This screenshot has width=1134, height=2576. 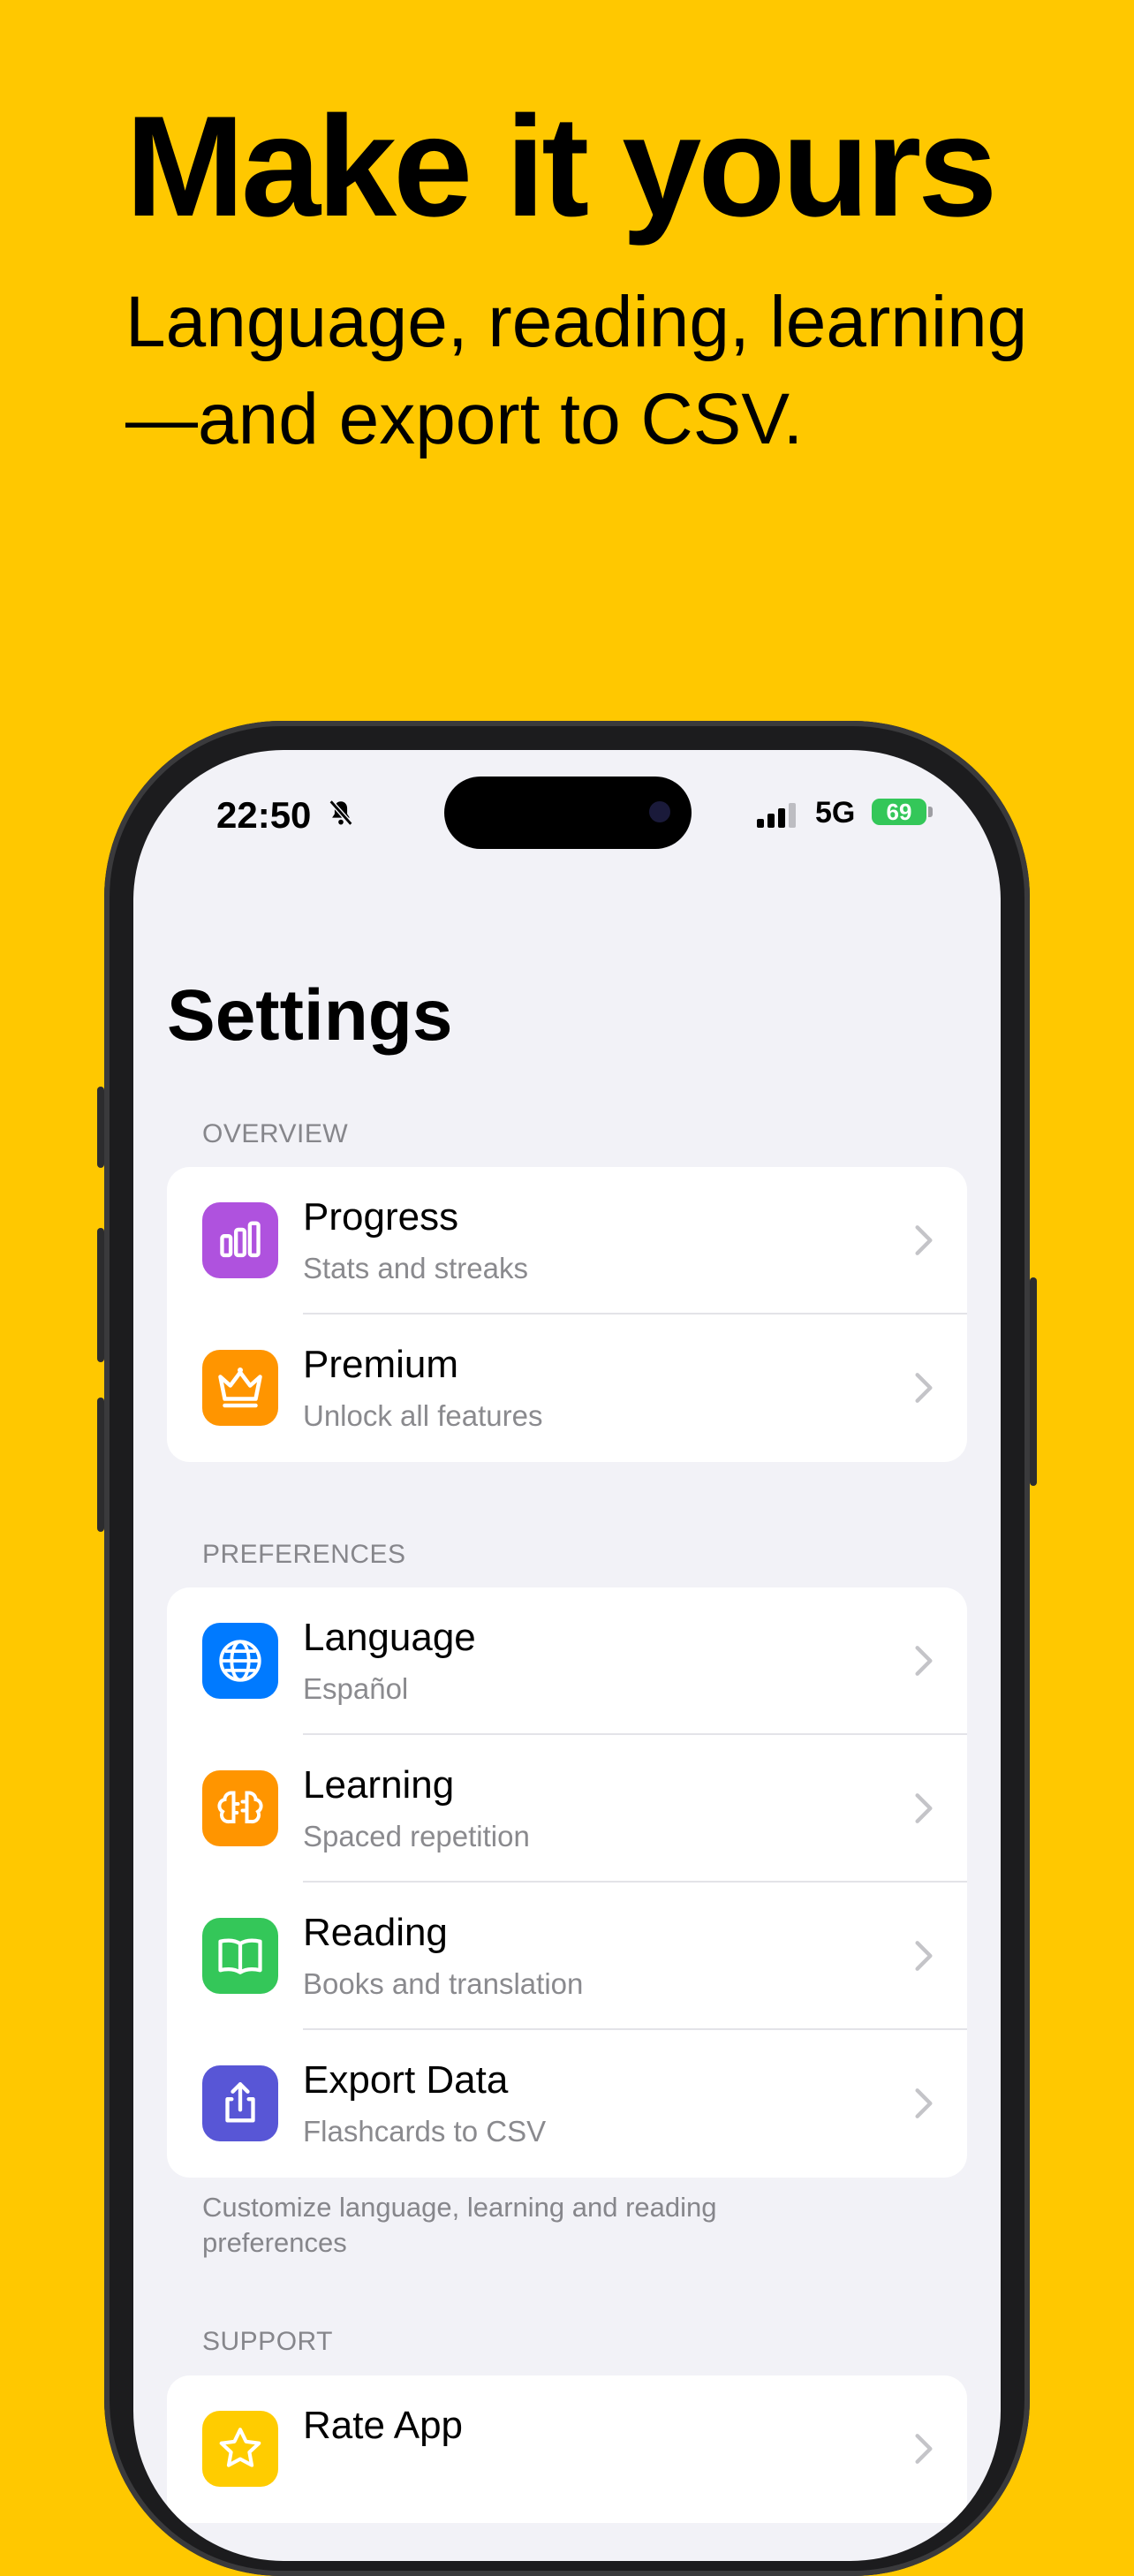 What do you see at coordinates (101, 1295) in the screenshot?
I see `volume-up-button` at bounding box center [101, 1295].